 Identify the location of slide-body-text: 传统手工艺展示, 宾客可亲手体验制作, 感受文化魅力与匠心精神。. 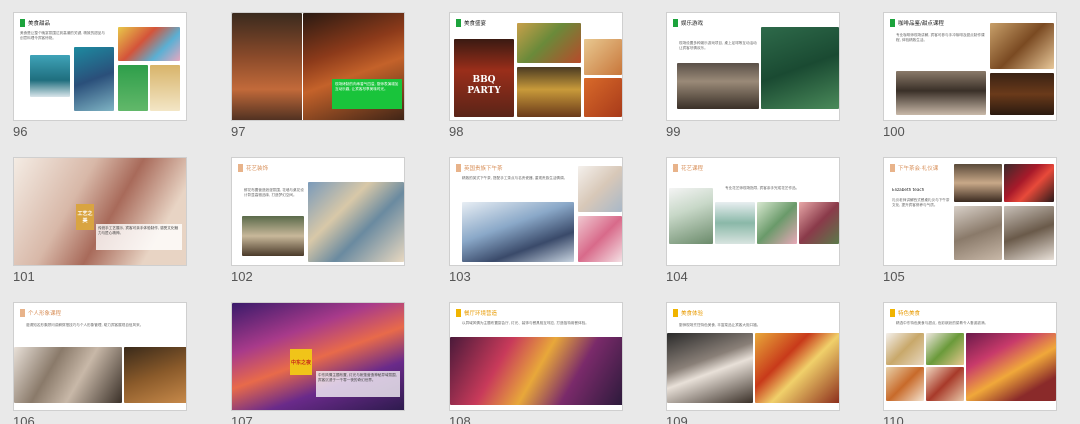
(139, 237).